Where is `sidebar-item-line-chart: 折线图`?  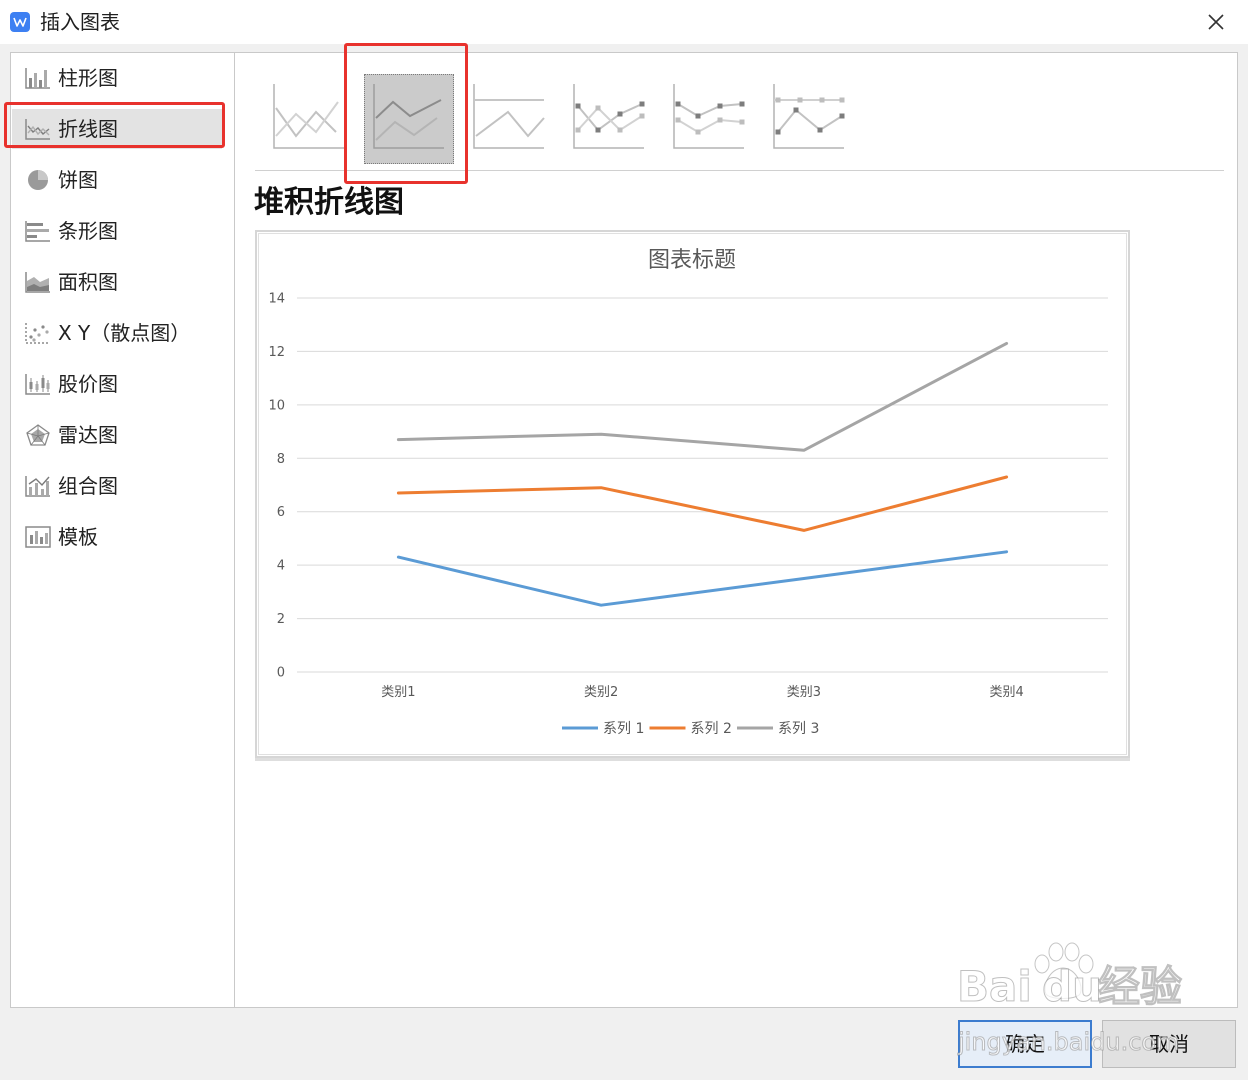 sidebar-item-line-chart: 折线图 is located at coordinates (117, 129).